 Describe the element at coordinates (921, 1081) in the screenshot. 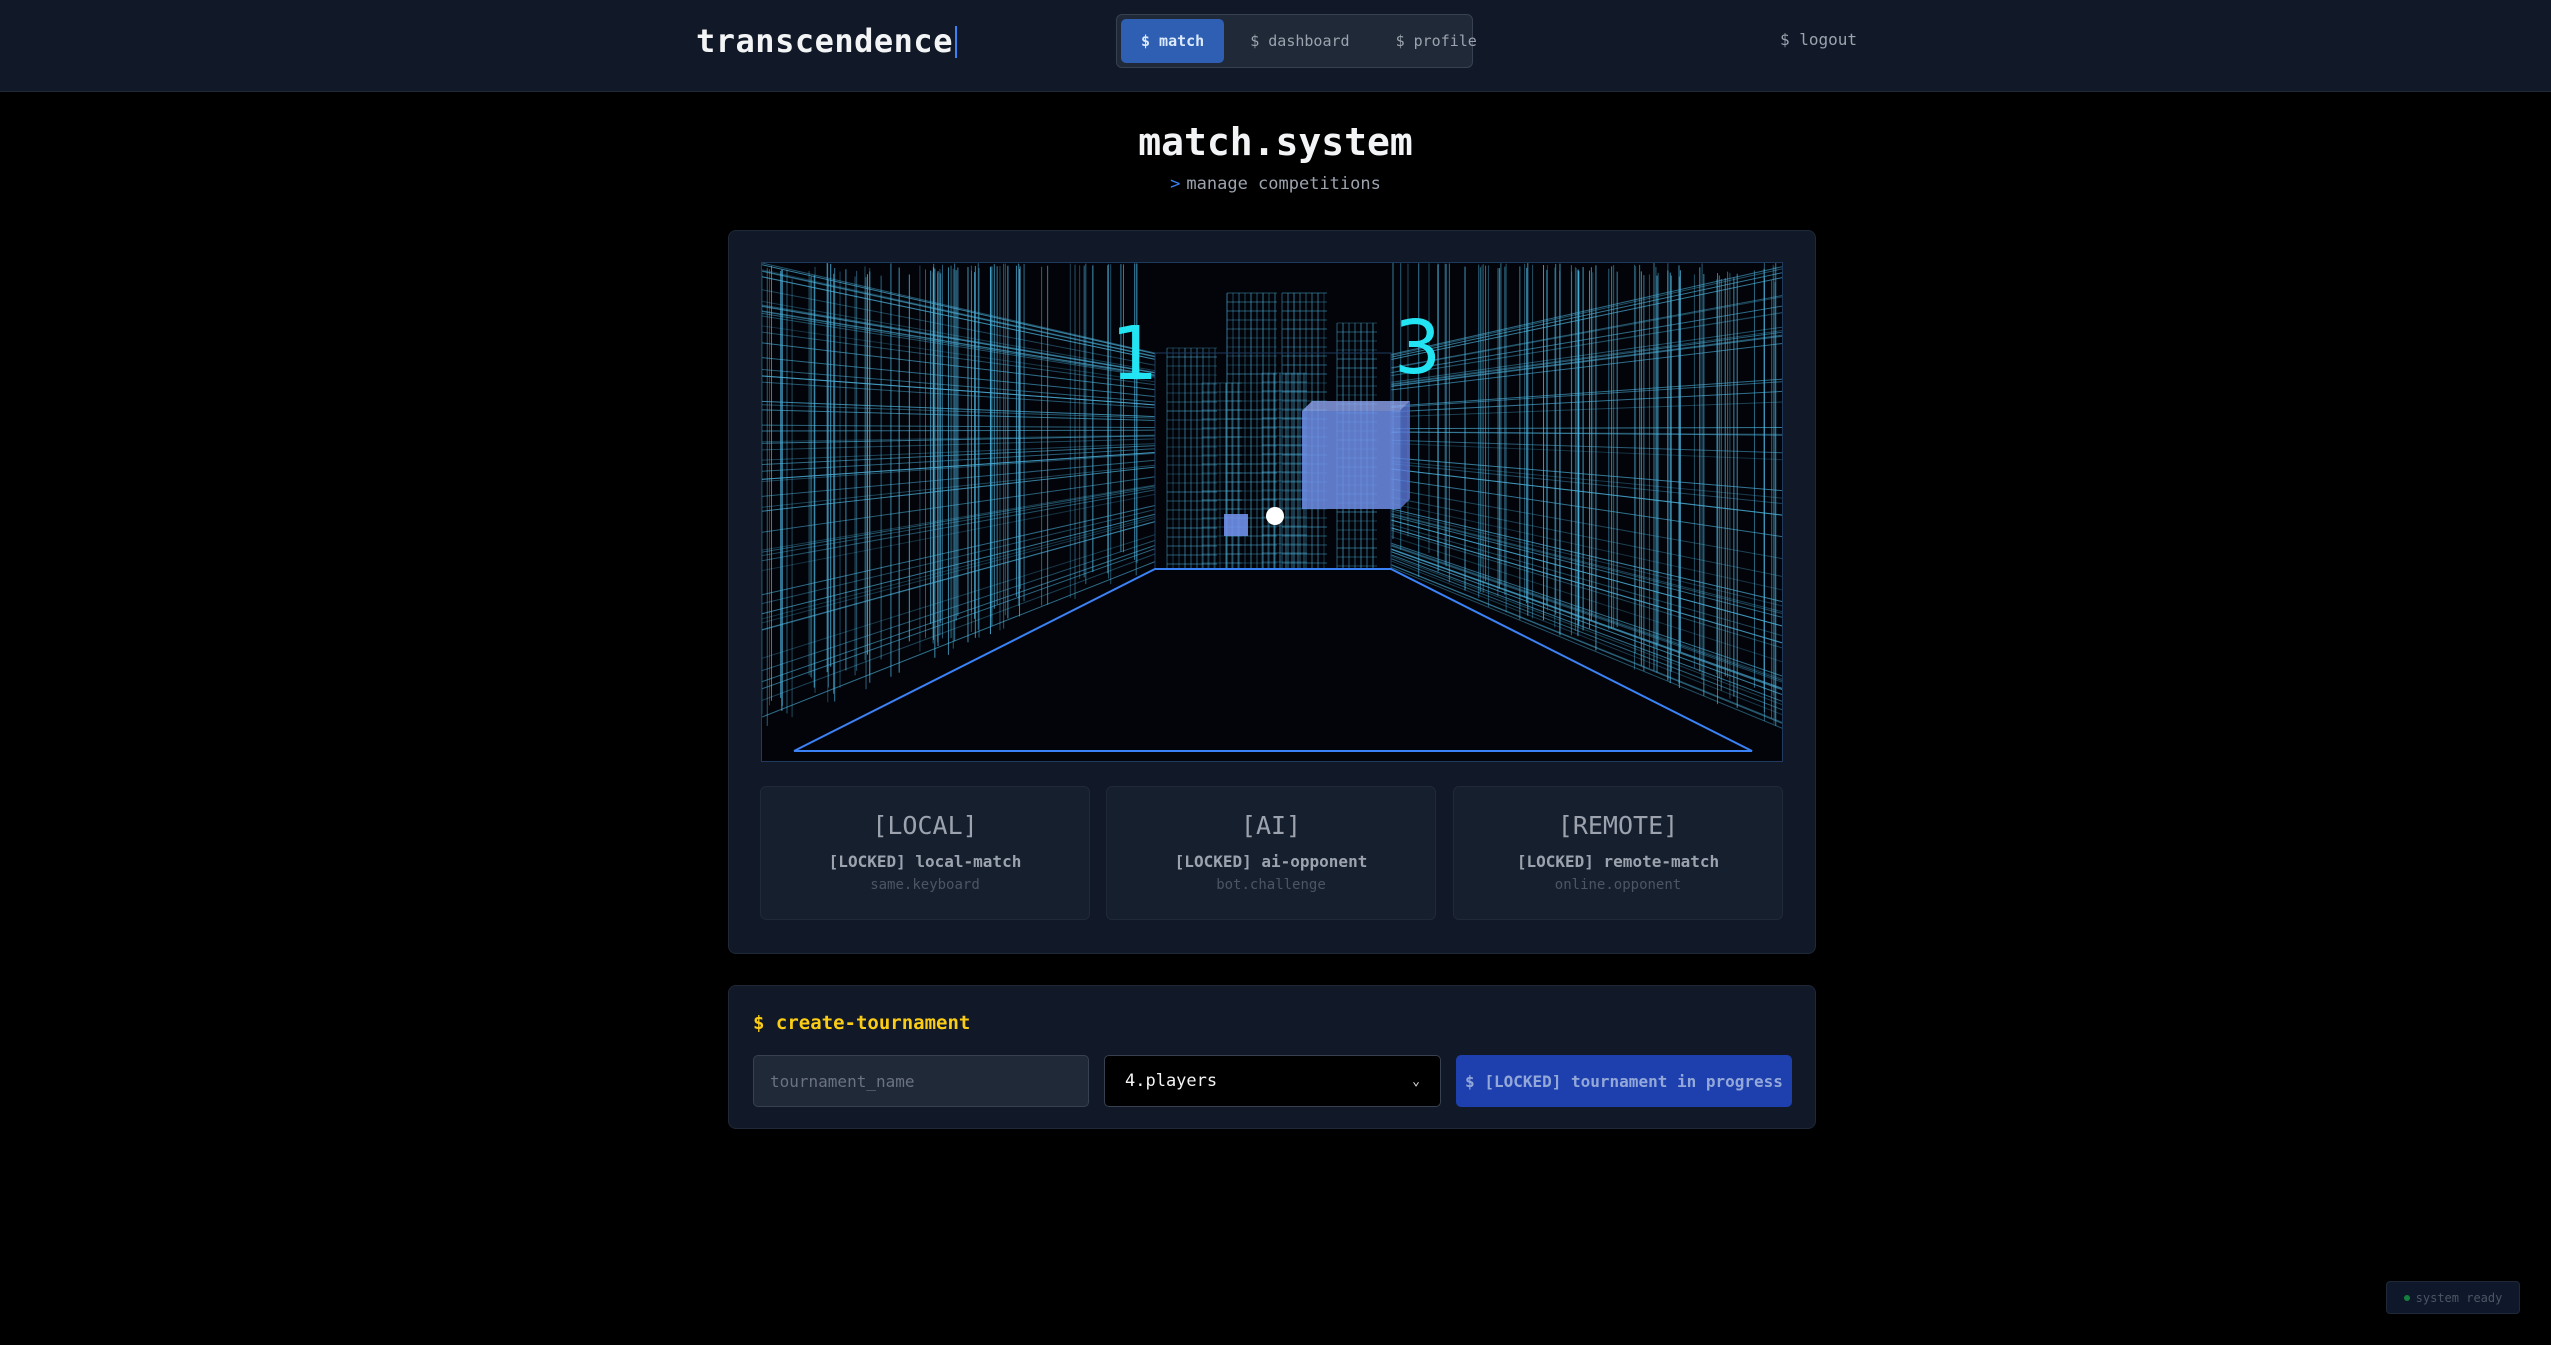

I see `tournament-name-input` at that location.